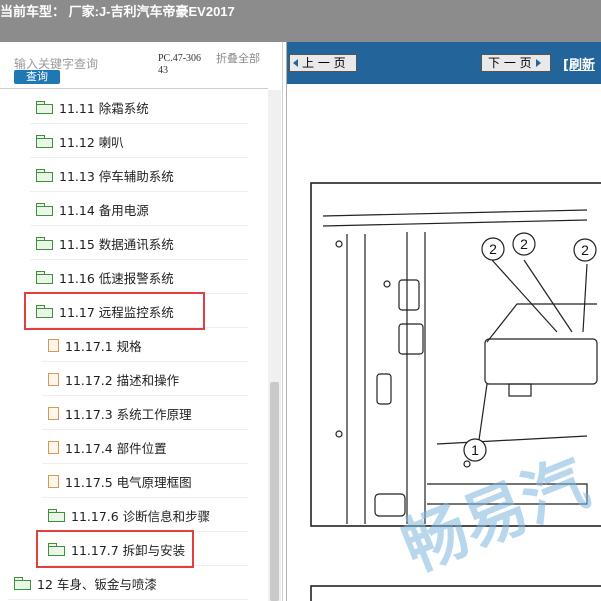 This screenshot has height=601, width=601. Describe the element at coordinates (455, 593) in the screenshot. I see `diagram-frame-bottom` at that location.